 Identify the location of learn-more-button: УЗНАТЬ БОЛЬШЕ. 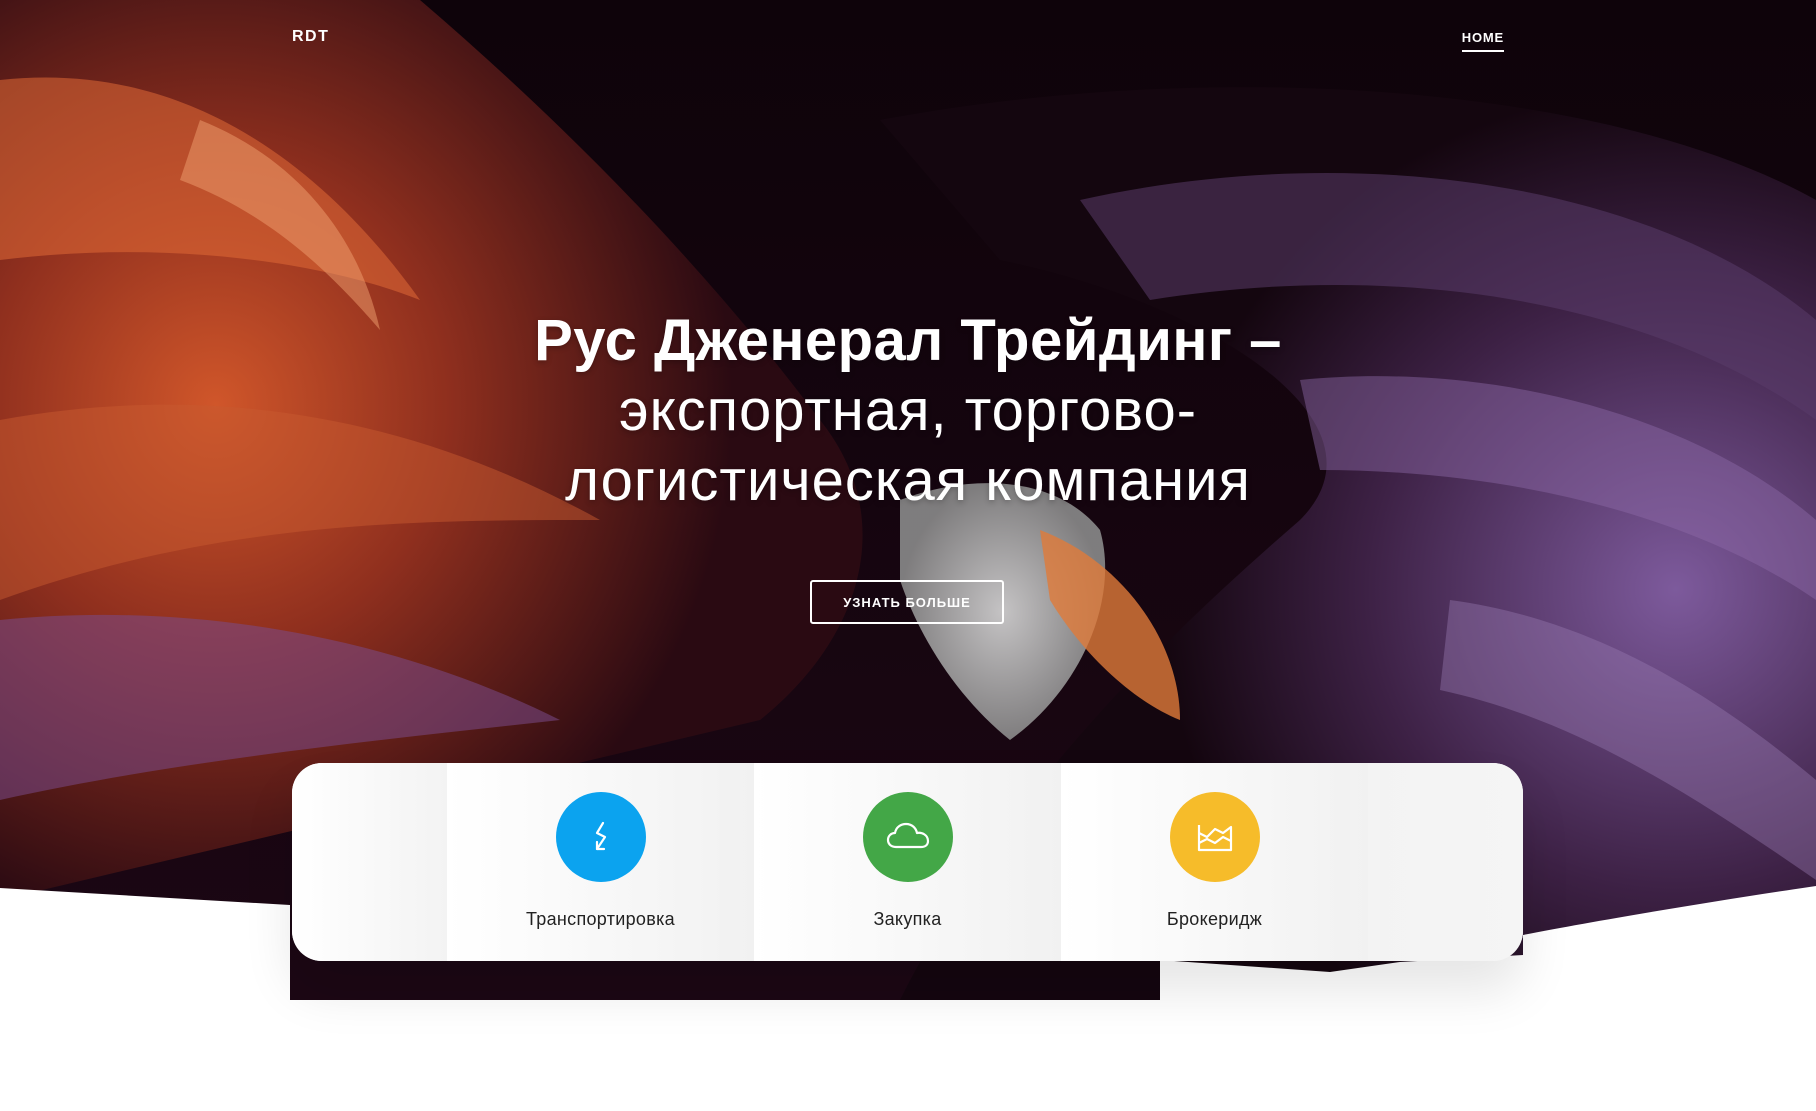
(907, 602).